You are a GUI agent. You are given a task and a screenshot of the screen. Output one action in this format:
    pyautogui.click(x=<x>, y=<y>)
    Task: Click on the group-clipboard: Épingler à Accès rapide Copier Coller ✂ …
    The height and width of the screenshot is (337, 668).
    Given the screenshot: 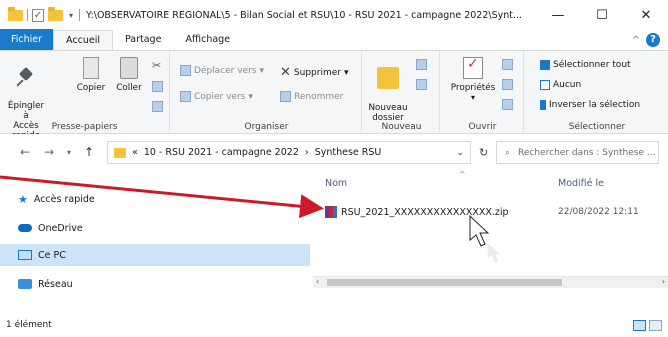 What is the action you would take?
    pyautogui.click(x=85, y=96)
    